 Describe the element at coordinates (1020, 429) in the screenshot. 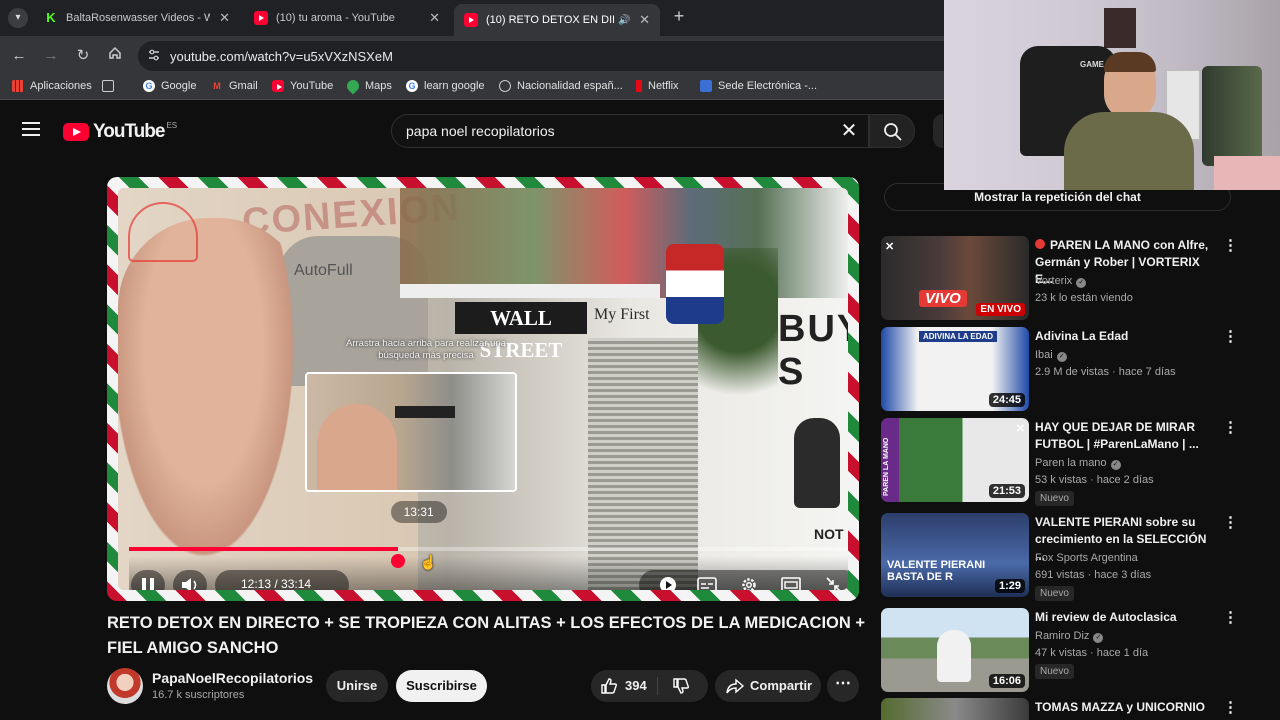

I see `close-icon: ✕` at that location.